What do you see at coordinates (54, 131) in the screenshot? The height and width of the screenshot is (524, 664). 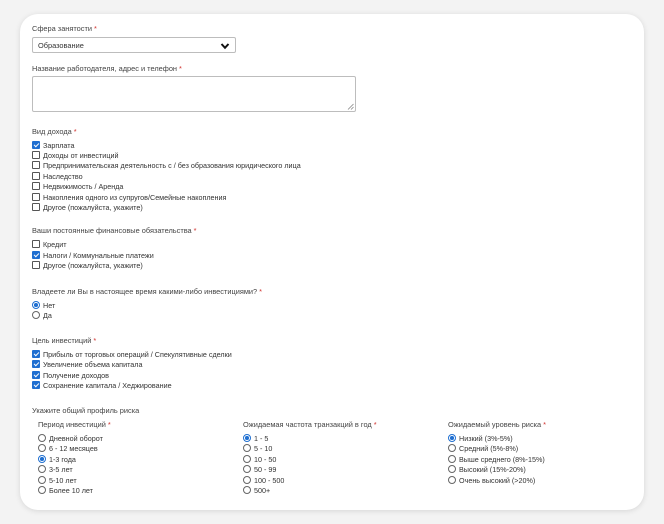 I see `income-label: Вид дохода *` at bounding box center [54, 131].